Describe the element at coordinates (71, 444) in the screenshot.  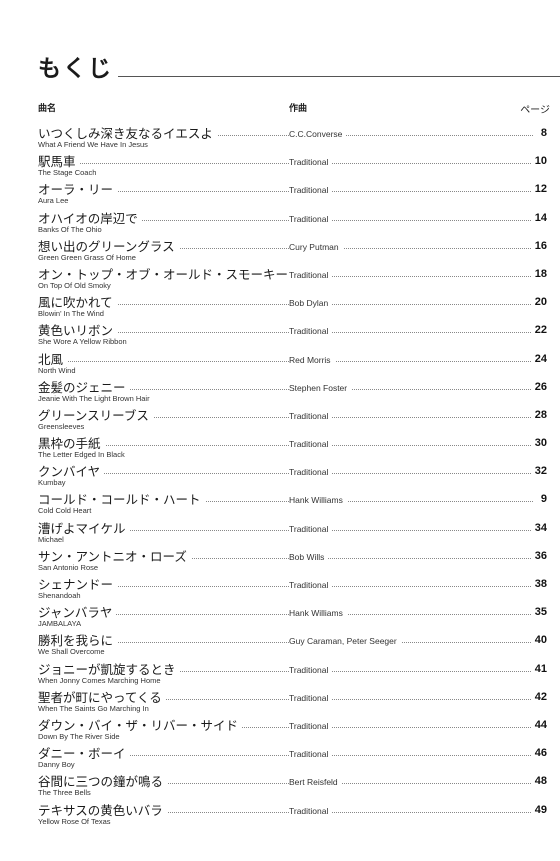
I see `song-title-jp: 黒枠の手紙` at that location.